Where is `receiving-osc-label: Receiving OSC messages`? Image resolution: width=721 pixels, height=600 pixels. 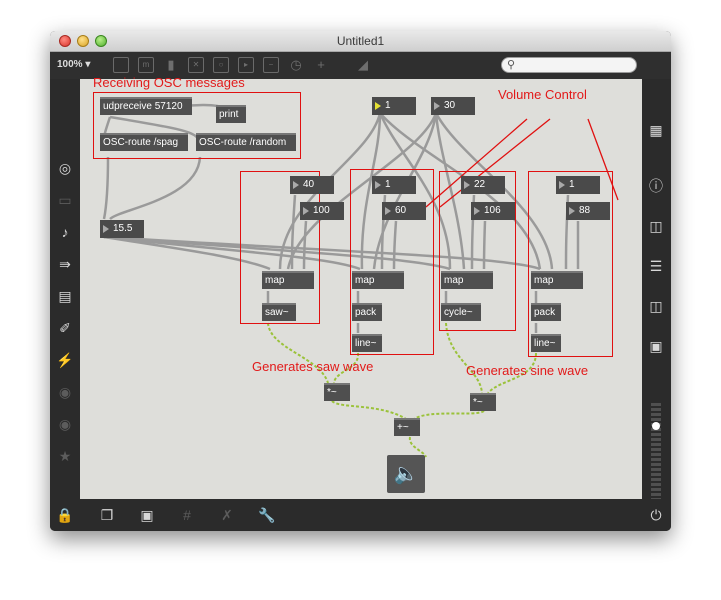
receiving-osc-label: Receiving OSC messages is located at coordinates (169, 82).